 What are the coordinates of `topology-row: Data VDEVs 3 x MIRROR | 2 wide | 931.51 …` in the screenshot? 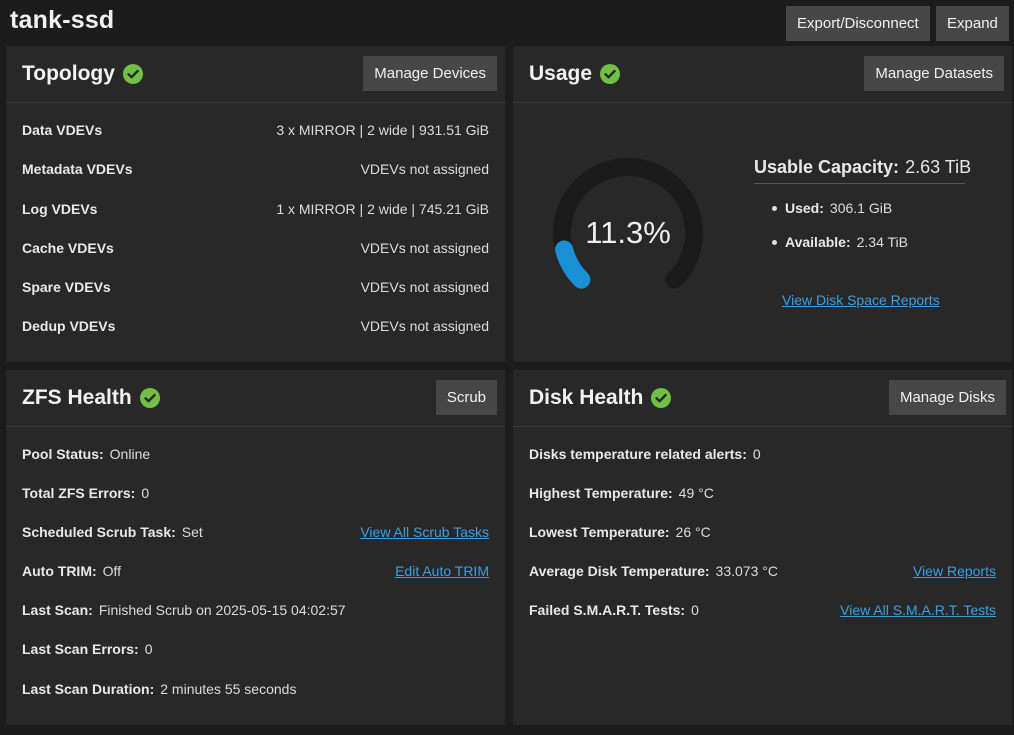 It's located at (255, 130).